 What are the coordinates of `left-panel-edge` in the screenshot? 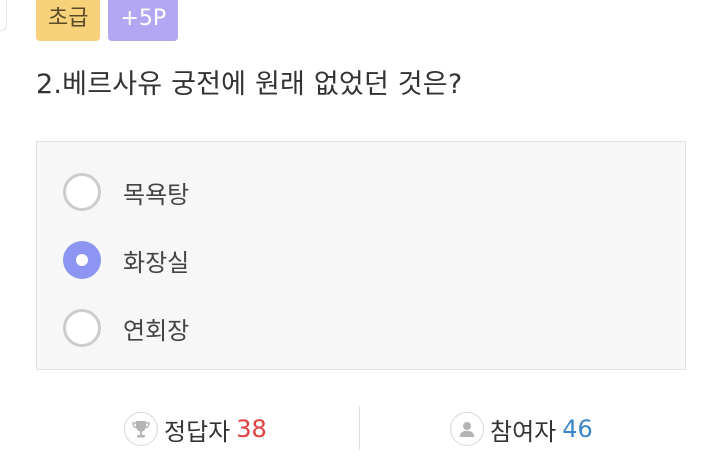 It's located at (3, 15).